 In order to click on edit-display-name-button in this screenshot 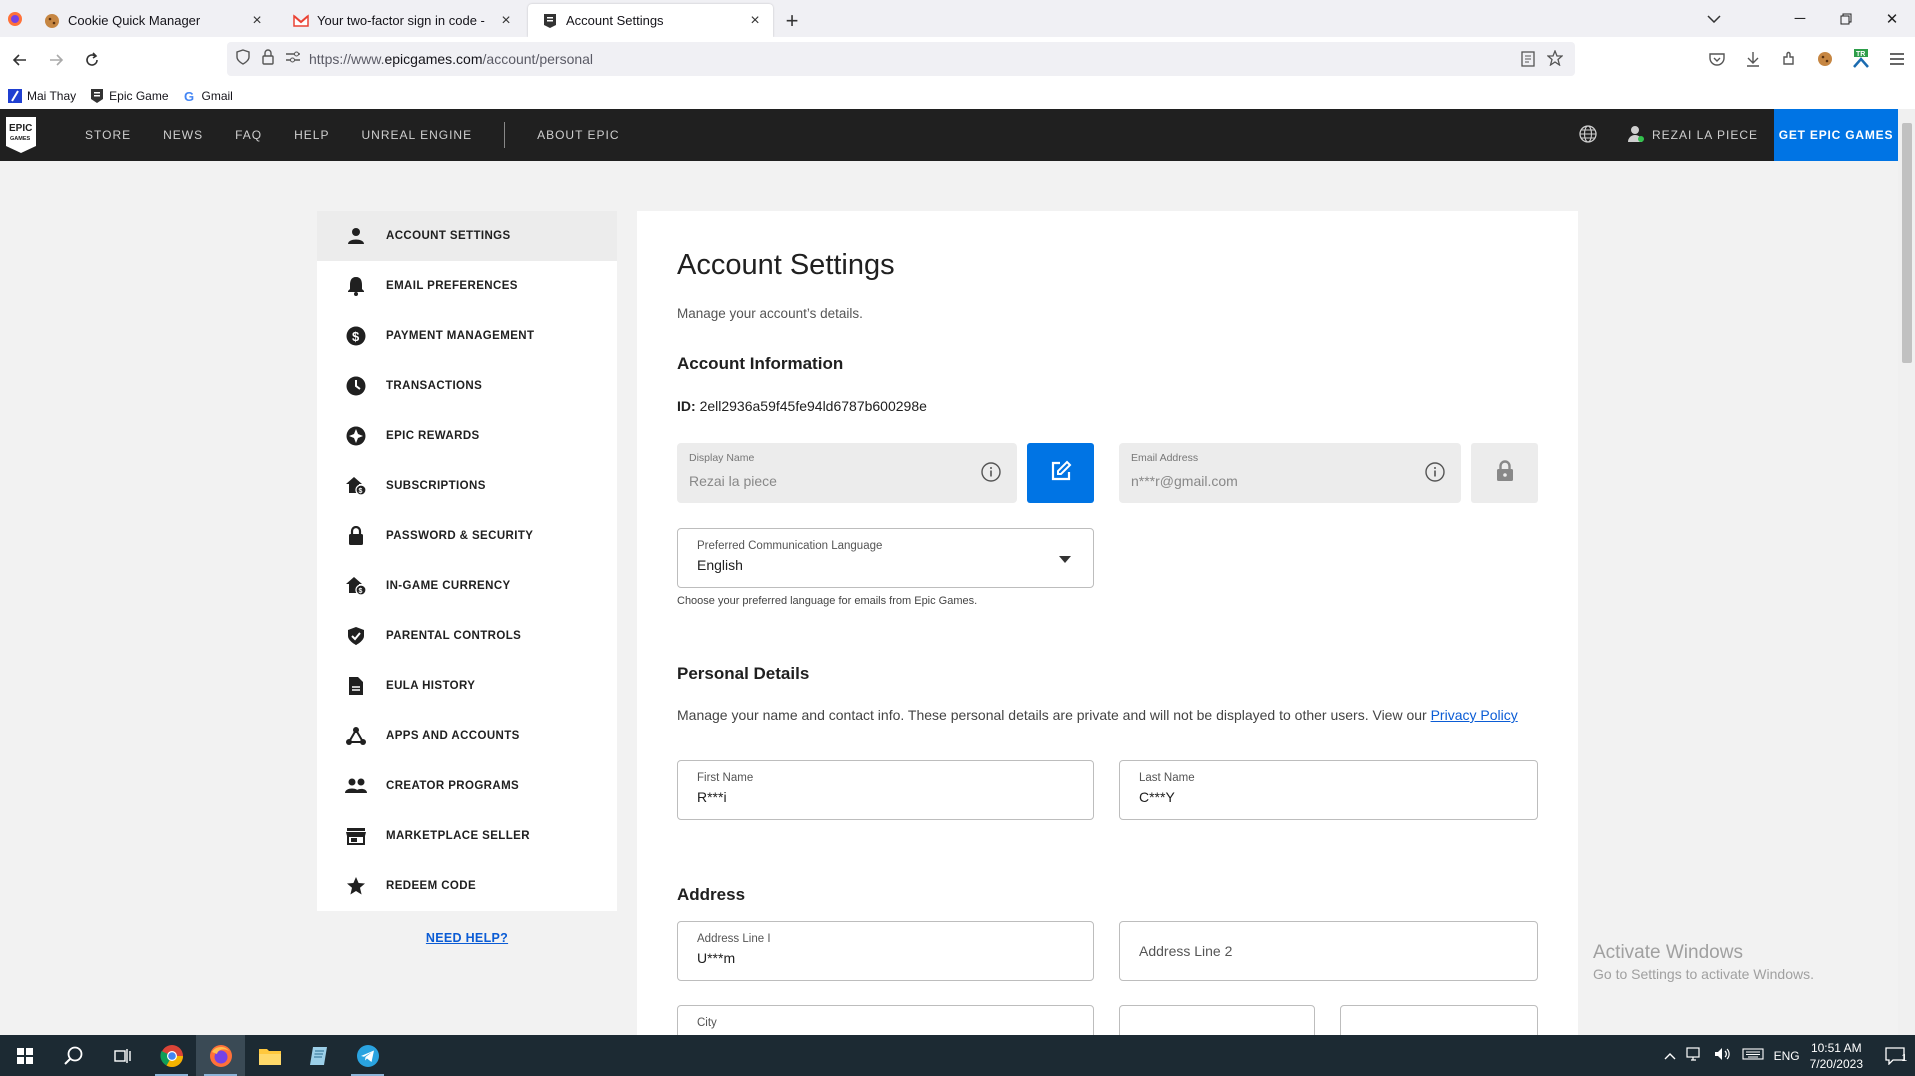, I will do `click(1060, 473)`.